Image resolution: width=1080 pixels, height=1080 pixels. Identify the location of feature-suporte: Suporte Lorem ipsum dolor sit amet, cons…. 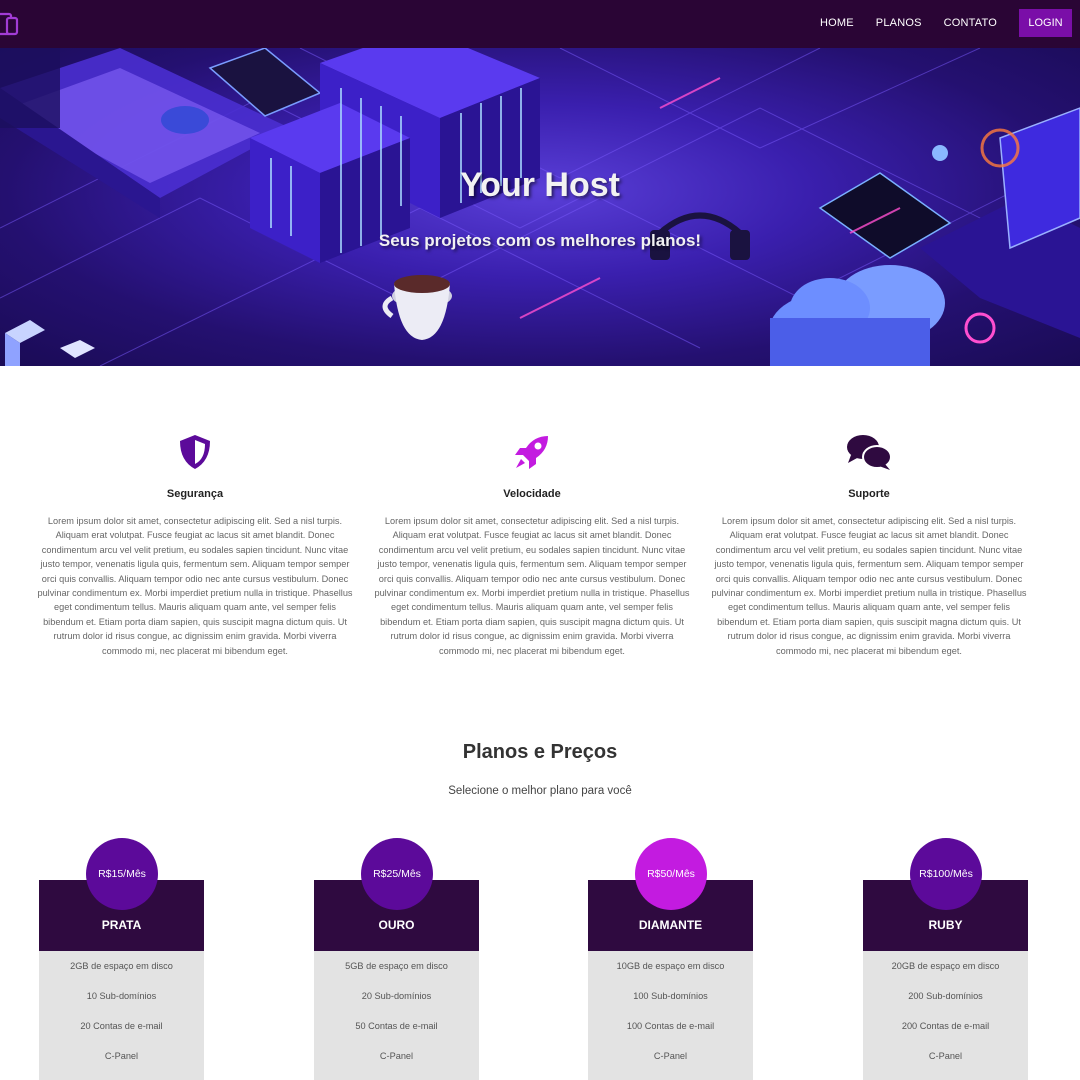
(869, 544).